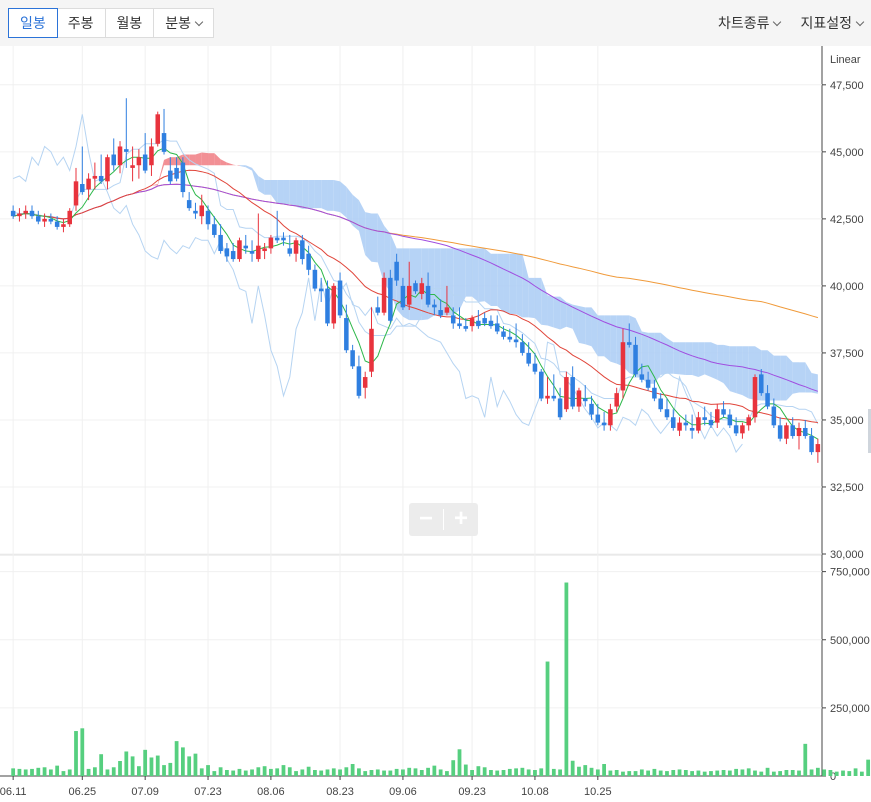 This screenshot has height=802, width=871. Describe the element at coordinates (750, 23) in the screenshot. I see `chart-type-menu: 차트종류` at that location.